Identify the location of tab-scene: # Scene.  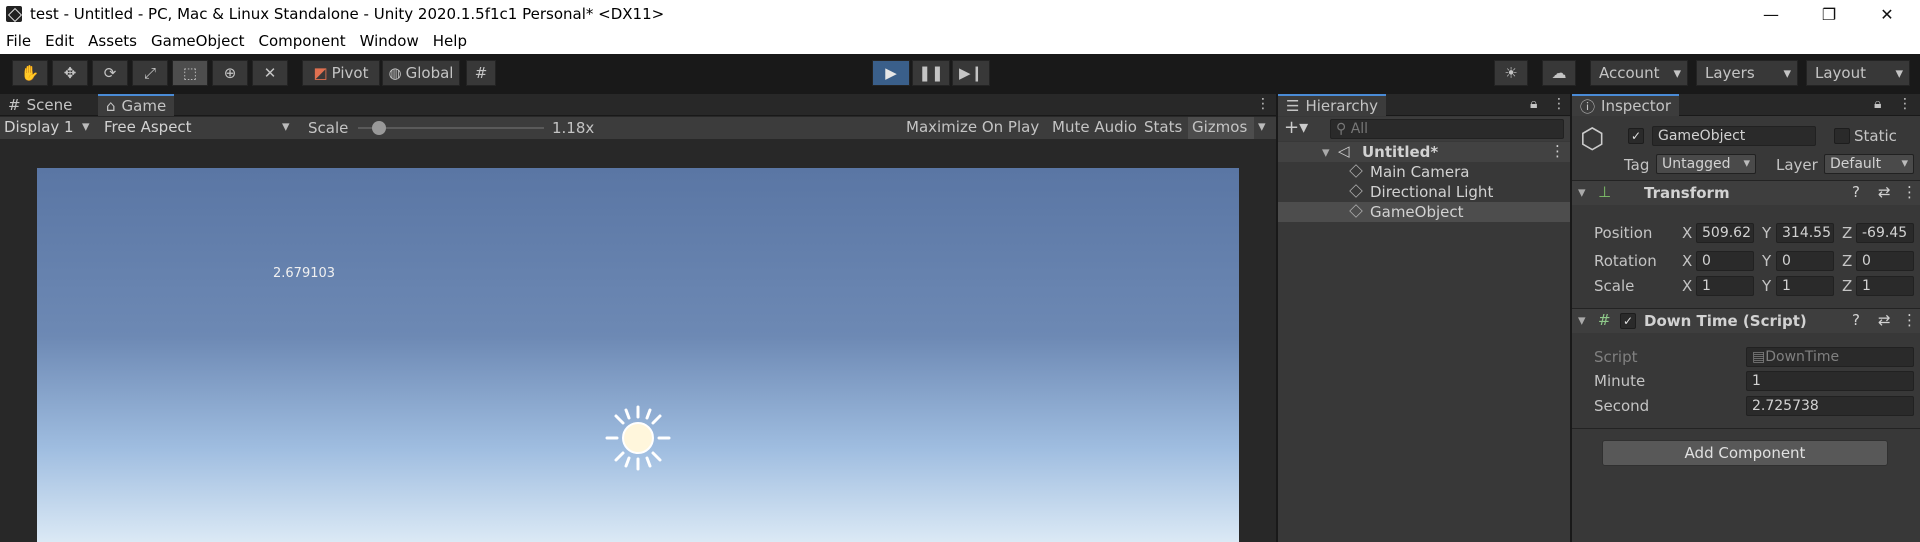
(40, 105).